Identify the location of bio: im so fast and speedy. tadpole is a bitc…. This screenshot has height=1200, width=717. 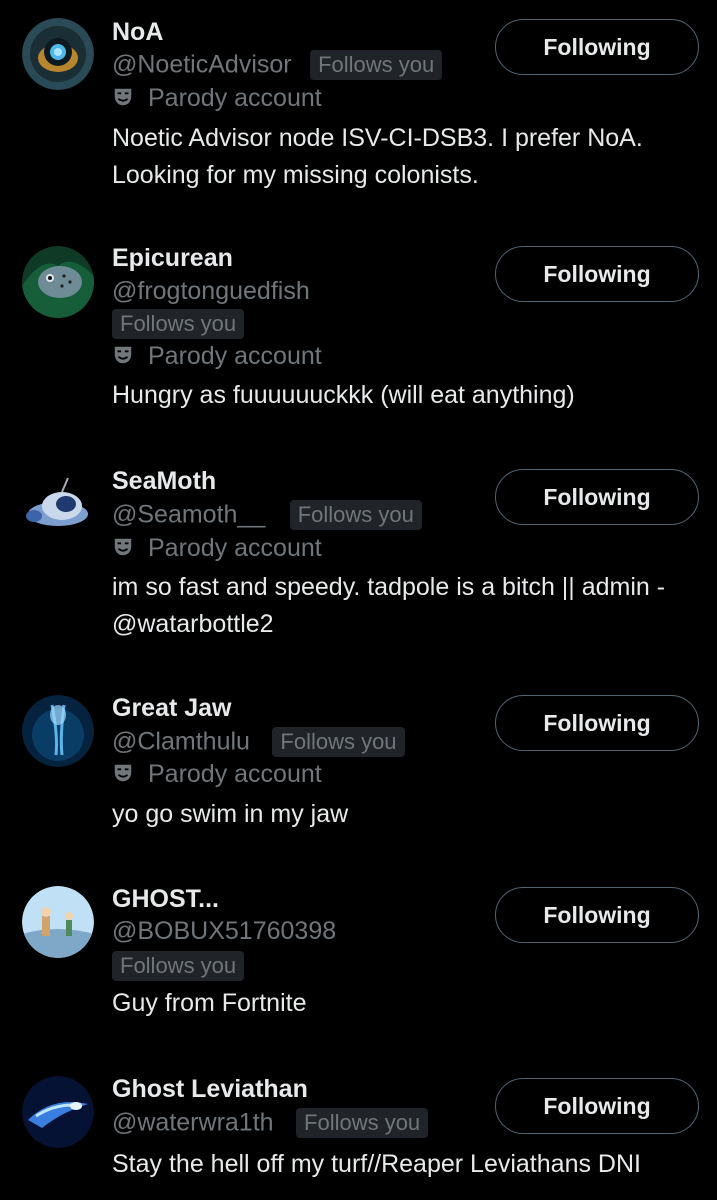
(389, 605).